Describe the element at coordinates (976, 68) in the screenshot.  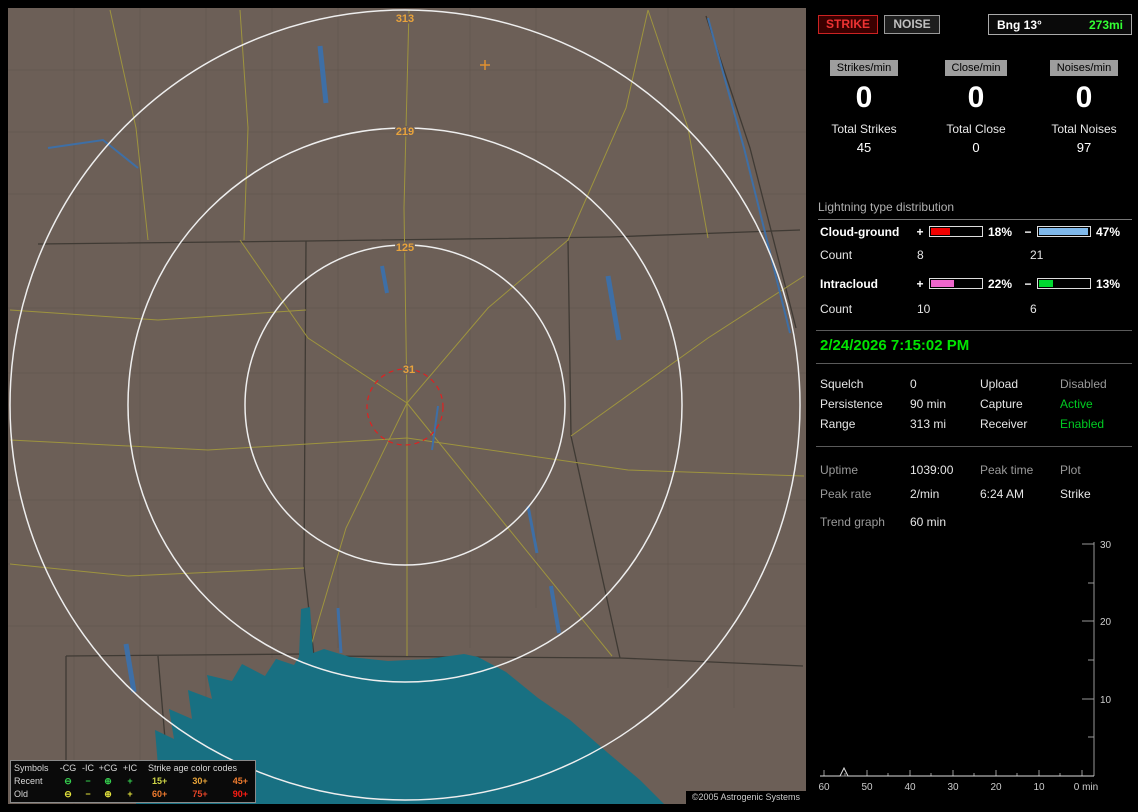
I see `close-per-min-badge: Close/min` at that location.